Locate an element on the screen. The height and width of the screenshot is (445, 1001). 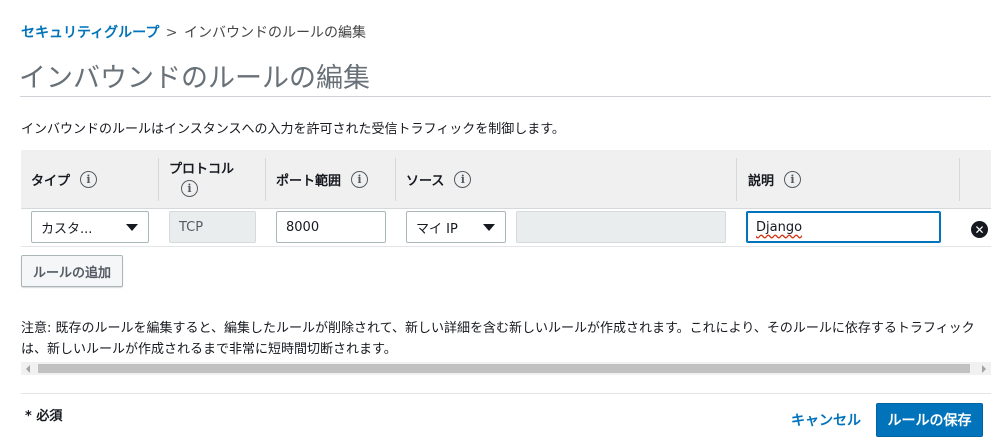
breadcrumb-link-security-groups: セキュリティグループ is located at coordinates (90, 33).